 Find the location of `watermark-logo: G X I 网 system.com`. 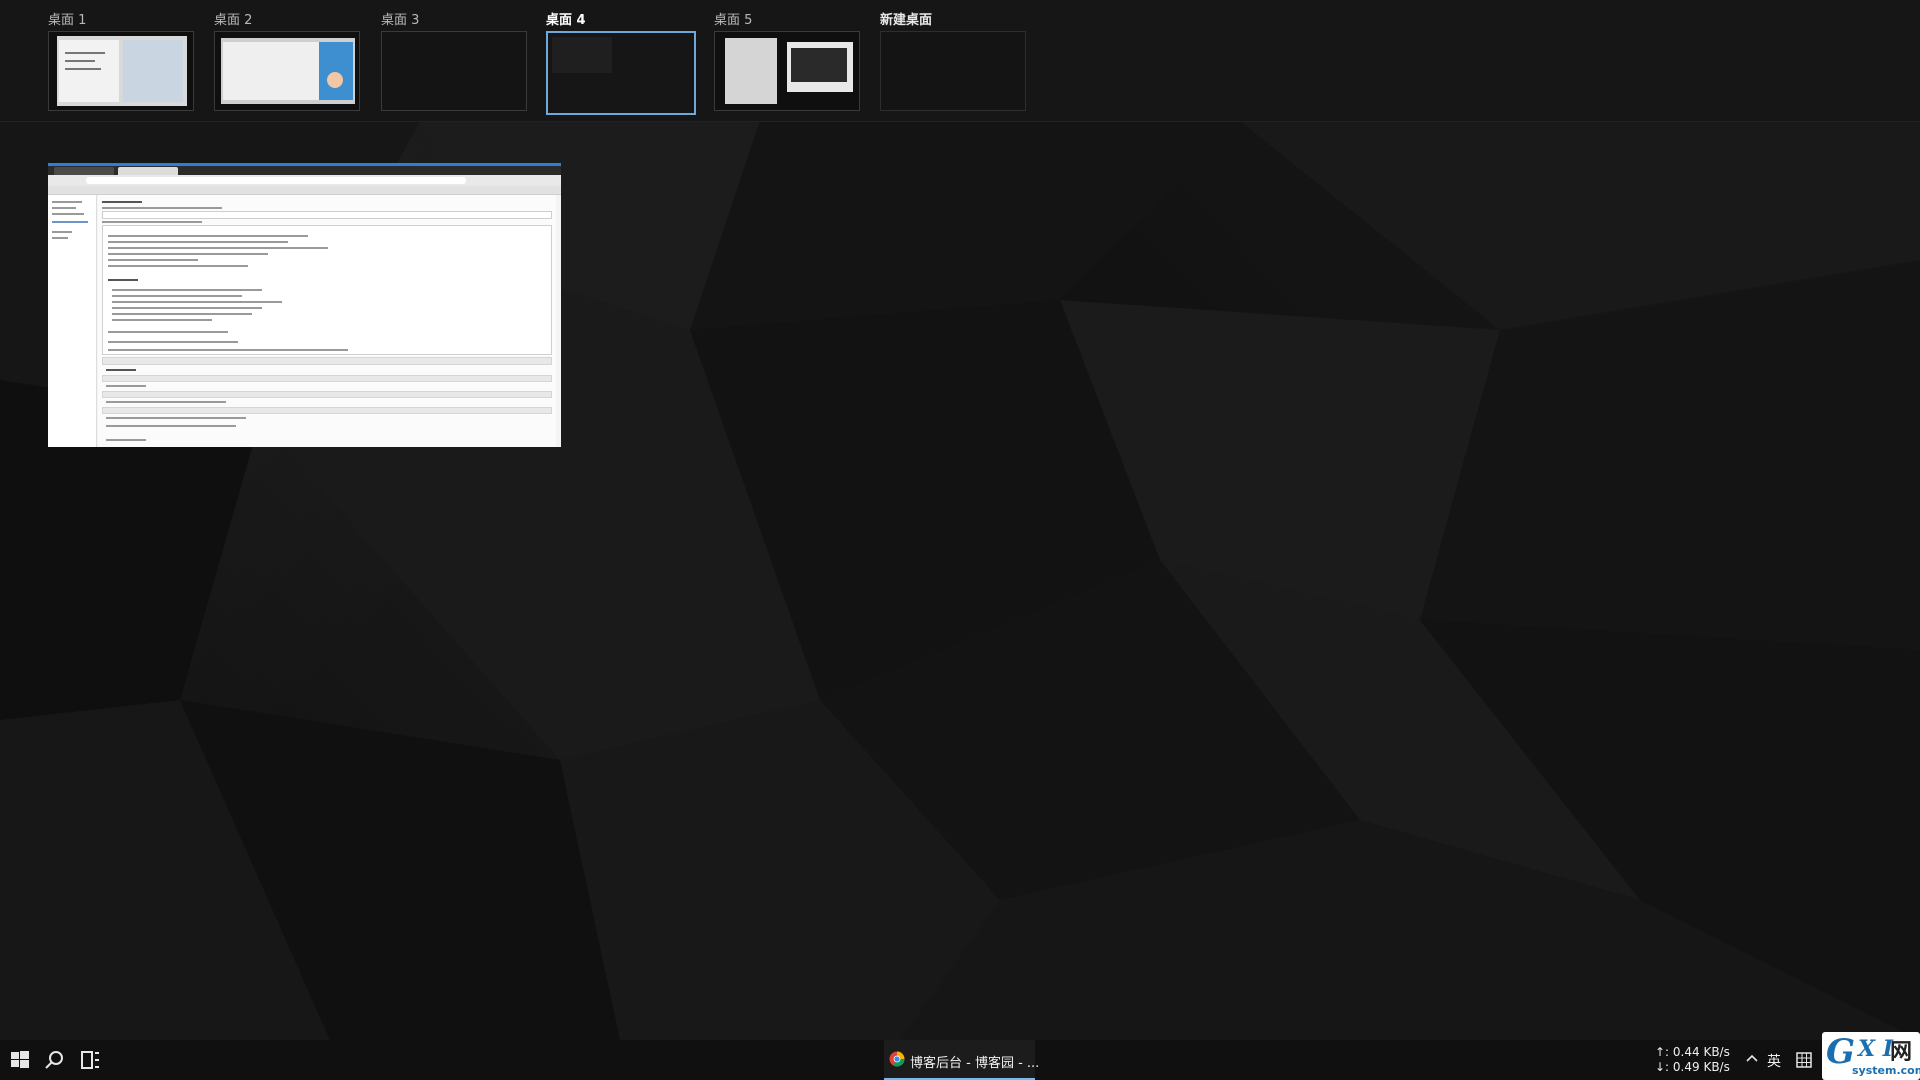

watermark-logo: G X I 网 system.com is located at coordinates (1871, 1056).